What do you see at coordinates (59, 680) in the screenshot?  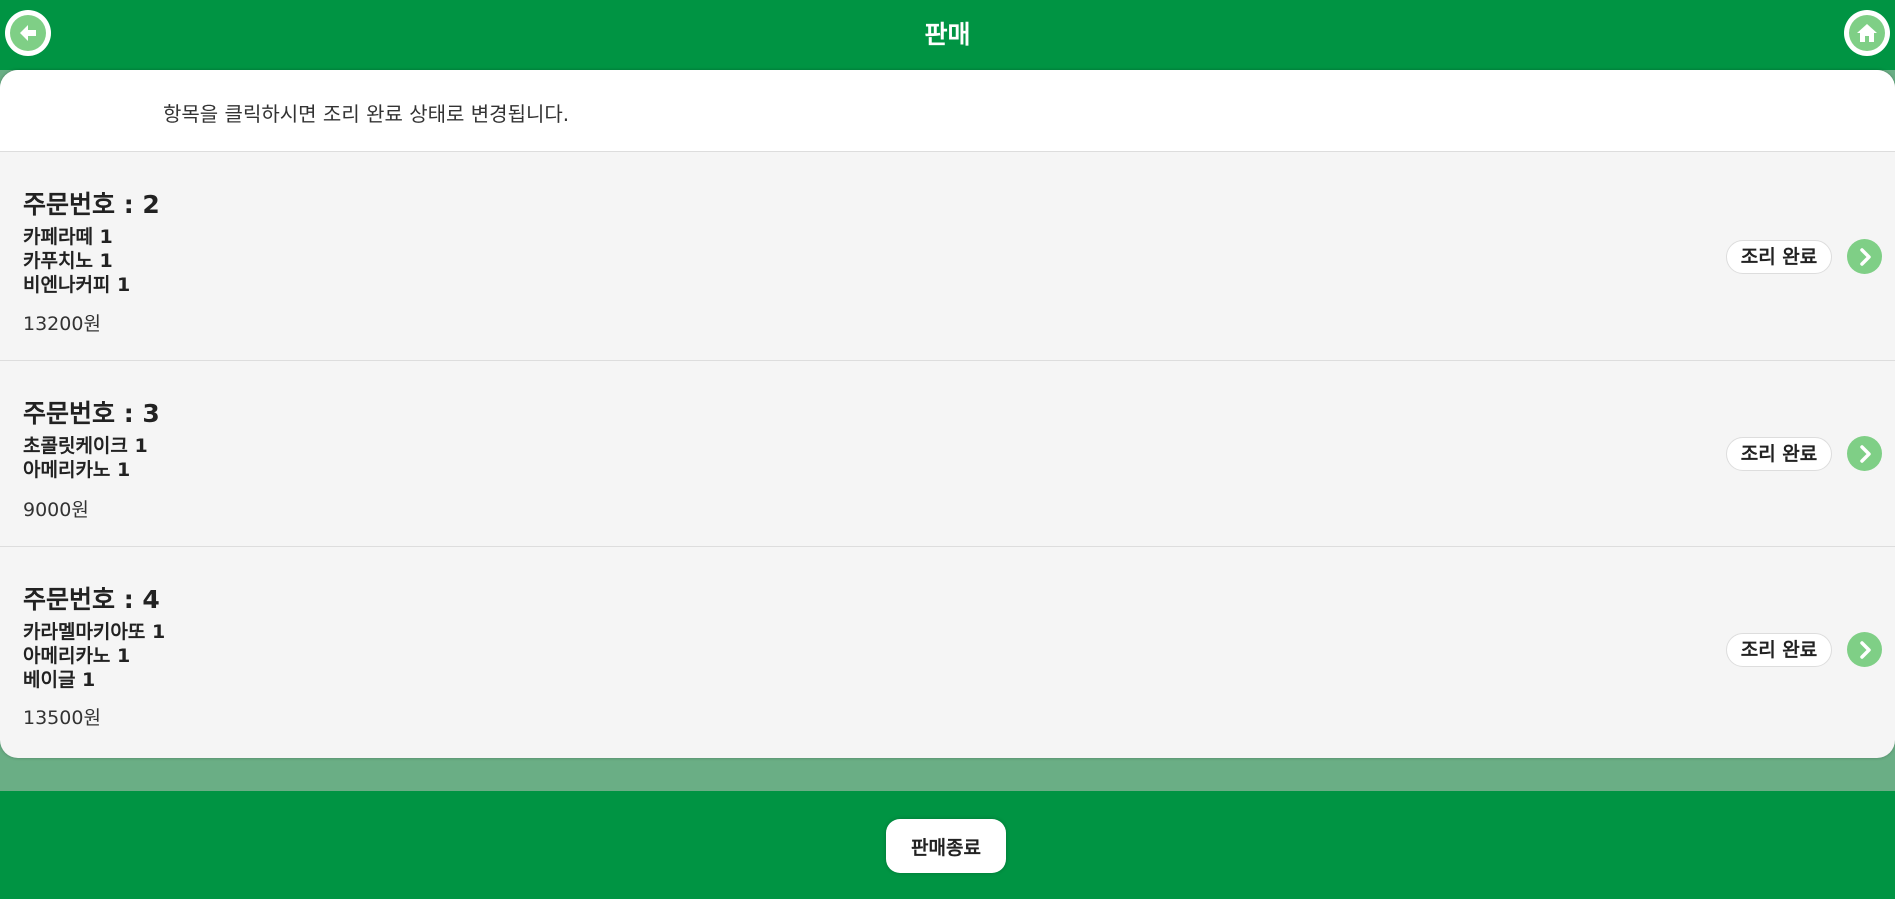 I see `menu-item: 베이글 1` at bounding box center [59, 680].